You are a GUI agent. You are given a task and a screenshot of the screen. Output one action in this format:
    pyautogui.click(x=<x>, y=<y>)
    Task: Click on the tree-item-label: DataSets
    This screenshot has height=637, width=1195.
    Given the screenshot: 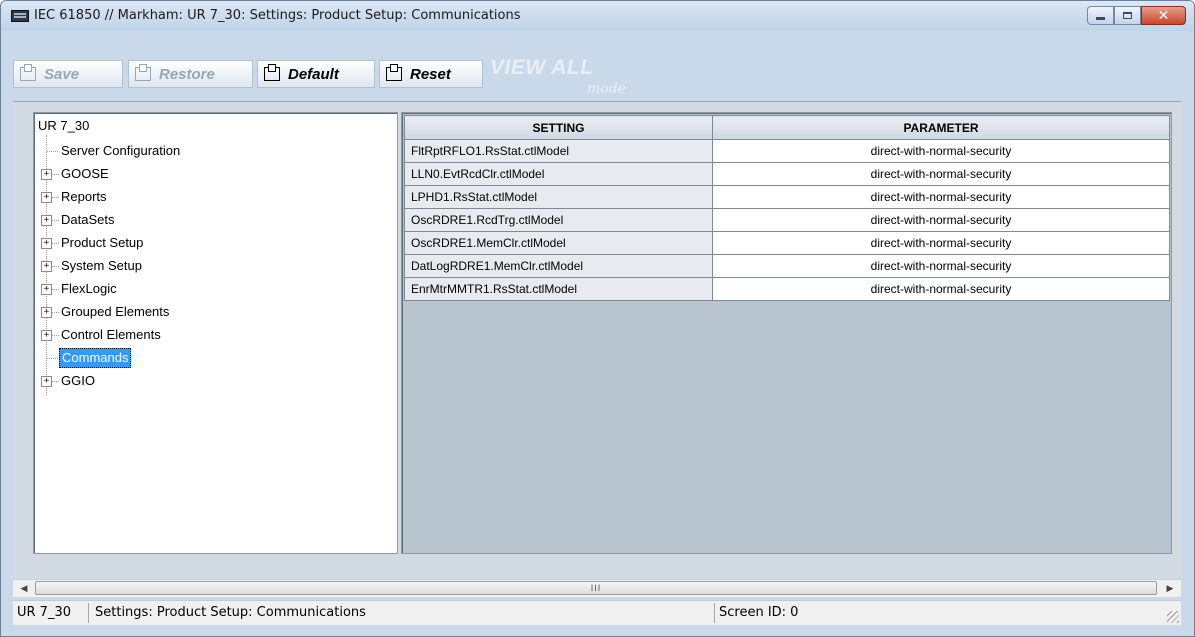 What is the action you would take?
    pyautogui.click(x=88, y=219)
    